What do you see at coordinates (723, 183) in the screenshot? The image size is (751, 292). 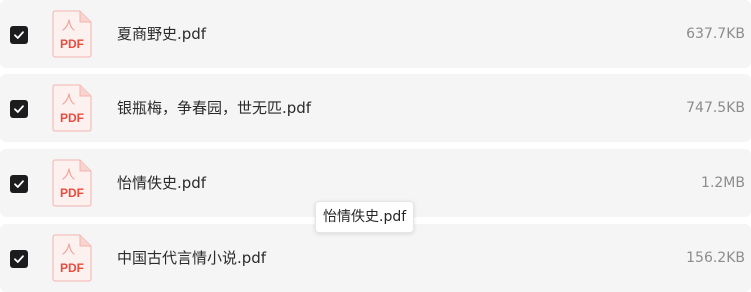 I see `file-size: 1.2MB` at bounding box center [723, 183].